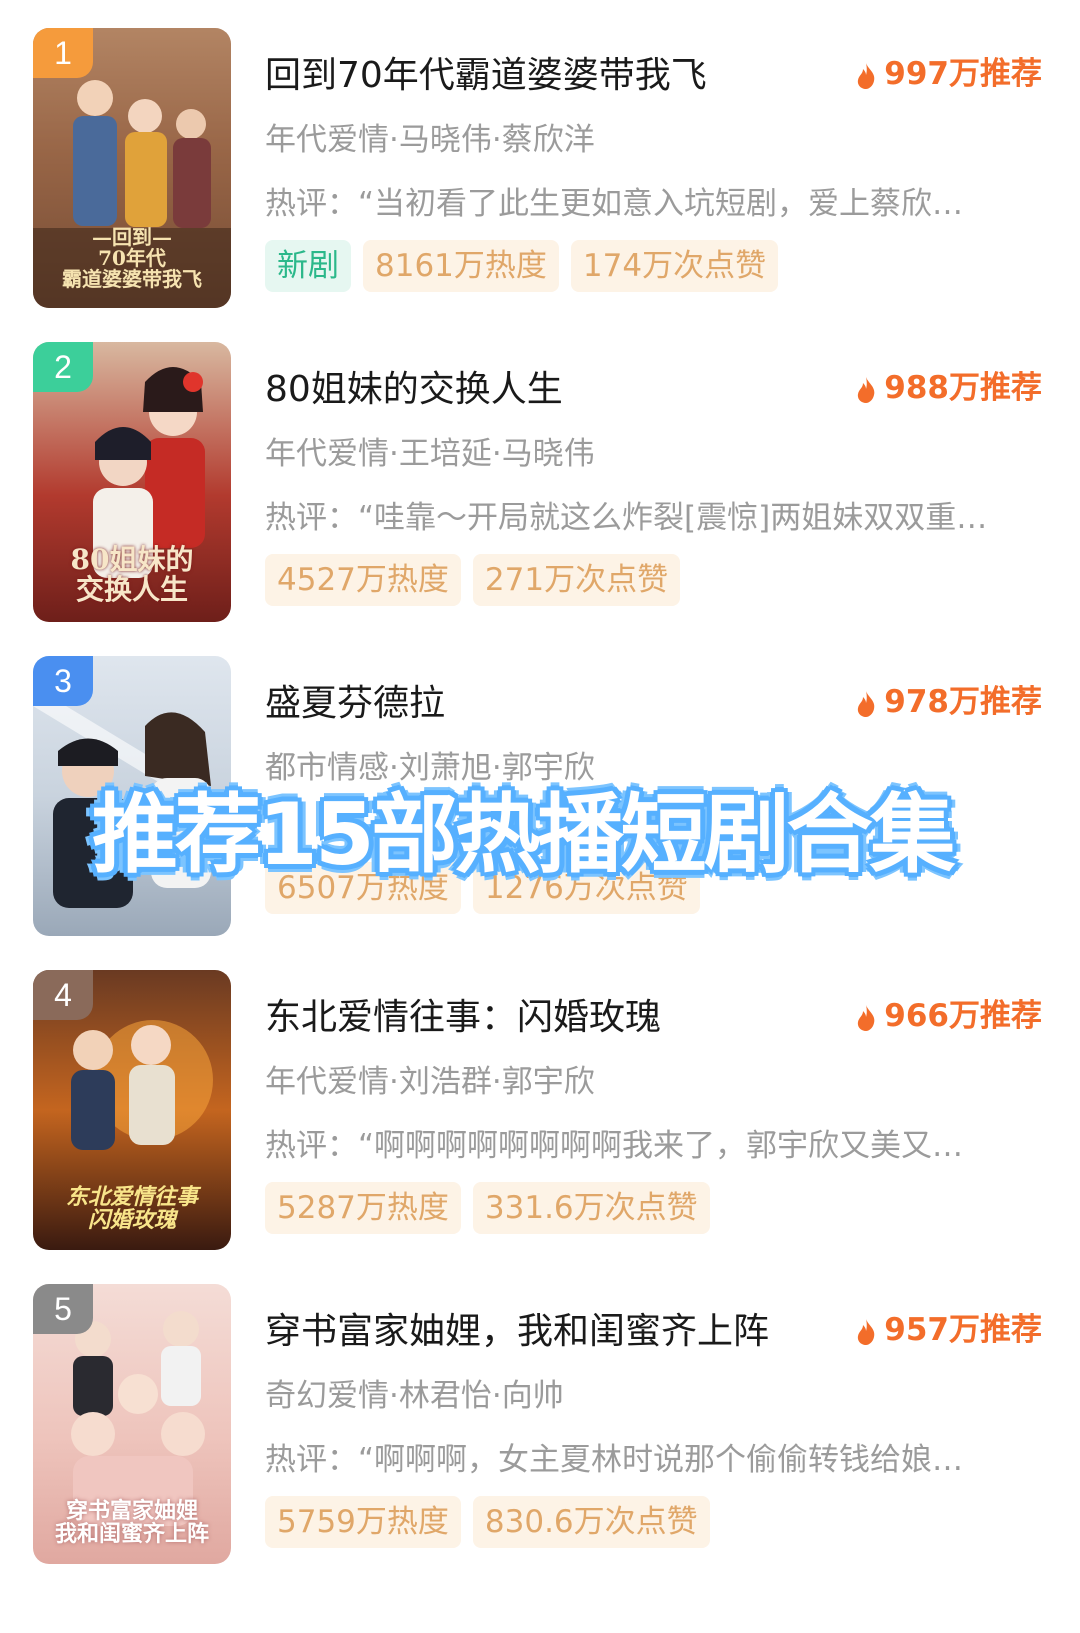  What do you see at coordinates (963, 702) in the screenshot?
I see `recommend-text: 978万推荐` at bounding box center [963, 702].